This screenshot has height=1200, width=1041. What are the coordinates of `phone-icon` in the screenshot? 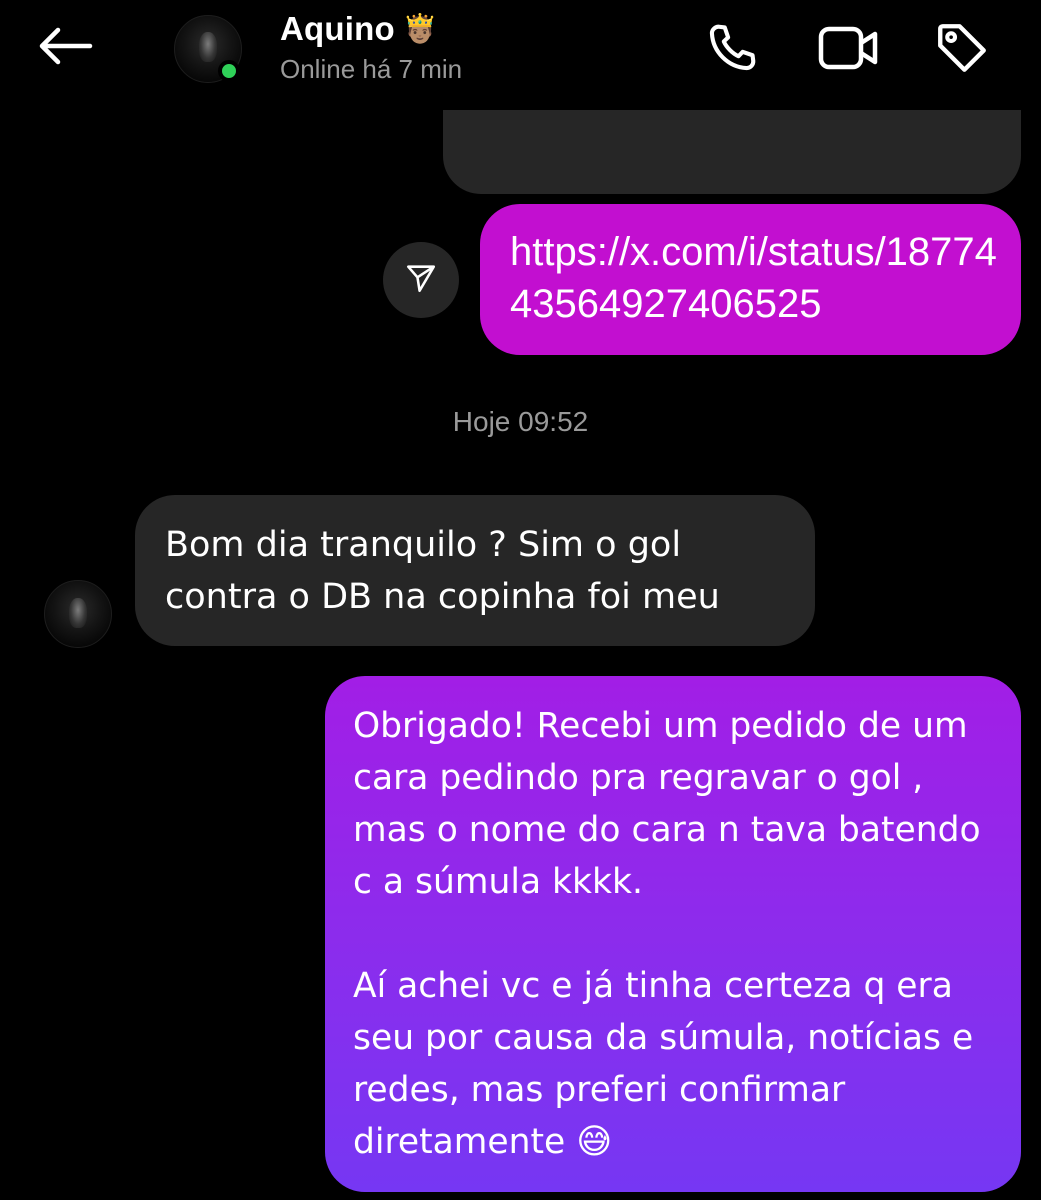 It's located at (732, 50).